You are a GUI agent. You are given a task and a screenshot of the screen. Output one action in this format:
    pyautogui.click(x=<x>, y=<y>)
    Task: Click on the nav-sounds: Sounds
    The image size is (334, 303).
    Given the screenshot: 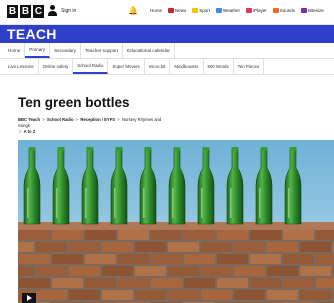 What is the action you would take?
    pyautogui.click(x=284, y=11)
    